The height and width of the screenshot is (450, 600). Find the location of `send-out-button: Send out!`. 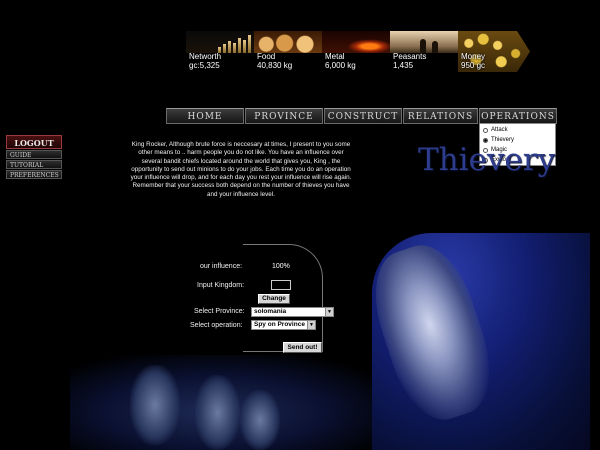

send-out-button: Send out! is located at coordinates (302, 347).